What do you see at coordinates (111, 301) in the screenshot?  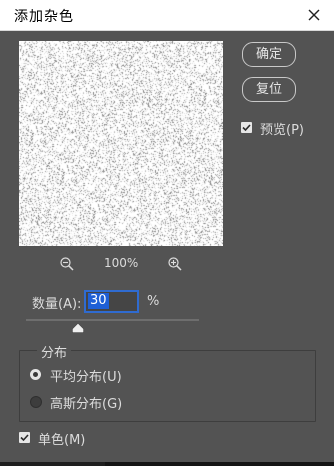 I see `amount-input: 30` at bounding box center [111, 301].